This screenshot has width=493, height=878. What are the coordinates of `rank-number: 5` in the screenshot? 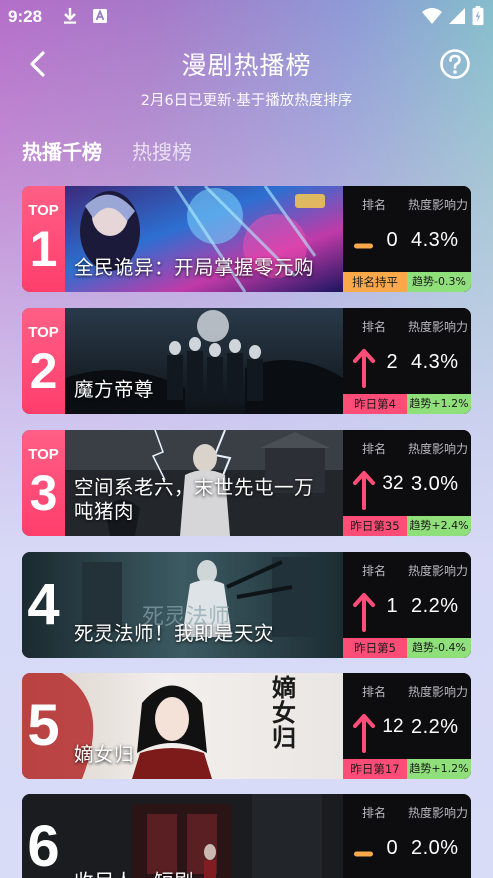 It's located at (43, 725).